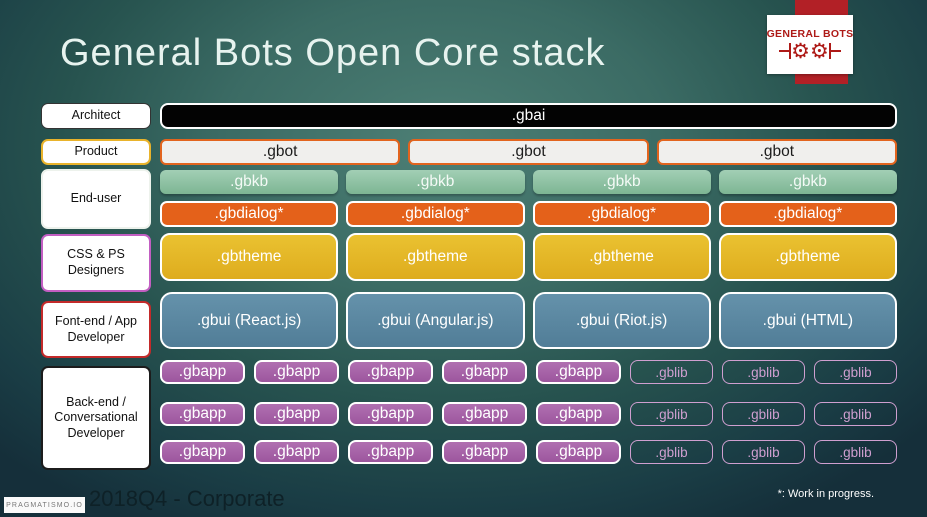  I want to click on stack-row-gbot: .gbot .gbot .gbot, so click(528, 152).